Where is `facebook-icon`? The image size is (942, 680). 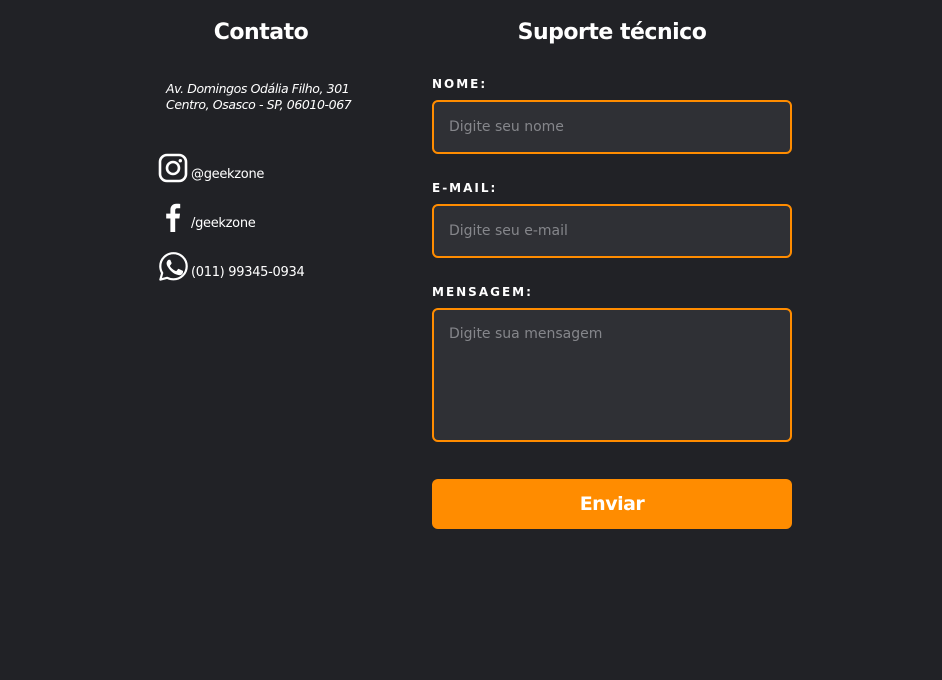
facebook-icon is located at coordinates (173, 217).